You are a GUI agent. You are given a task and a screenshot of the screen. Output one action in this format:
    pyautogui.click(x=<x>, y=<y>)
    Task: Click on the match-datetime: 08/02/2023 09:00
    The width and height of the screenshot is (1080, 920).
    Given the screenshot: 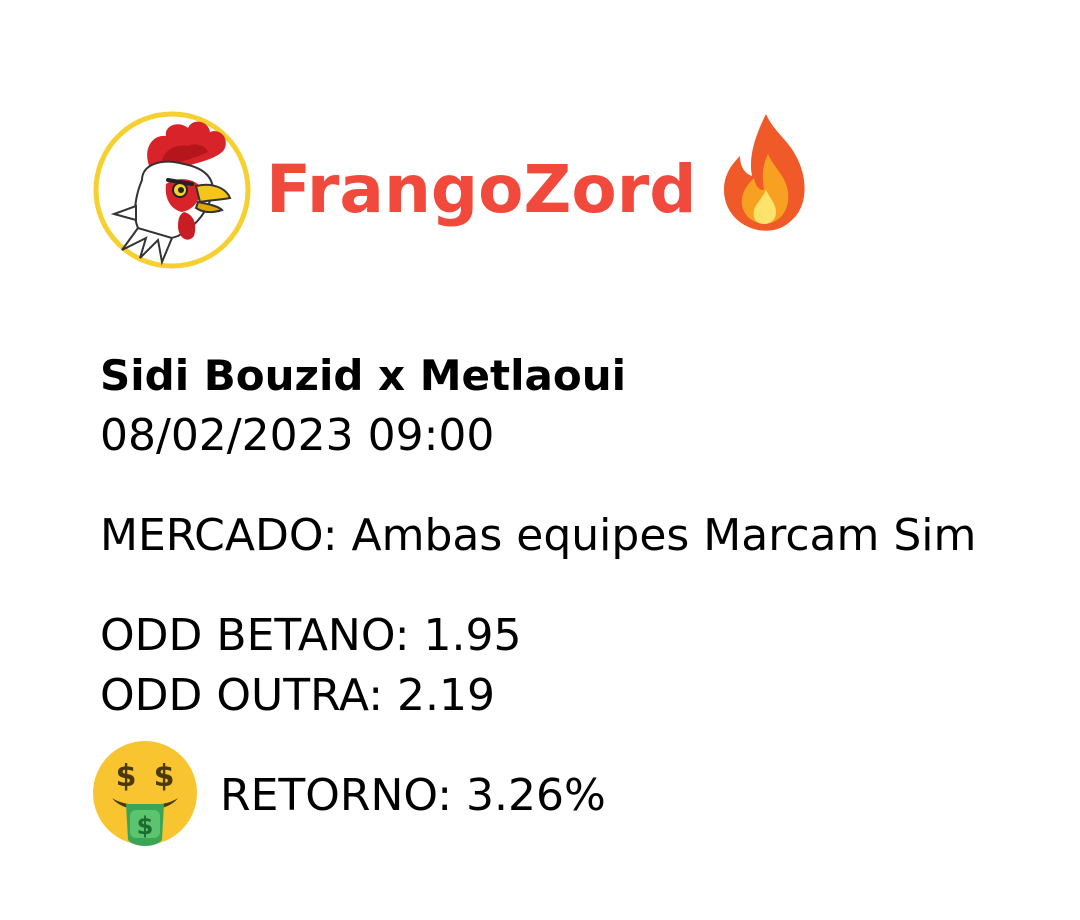 What is the action you would take?
    pyautogui.click(x=297, y=435)
    